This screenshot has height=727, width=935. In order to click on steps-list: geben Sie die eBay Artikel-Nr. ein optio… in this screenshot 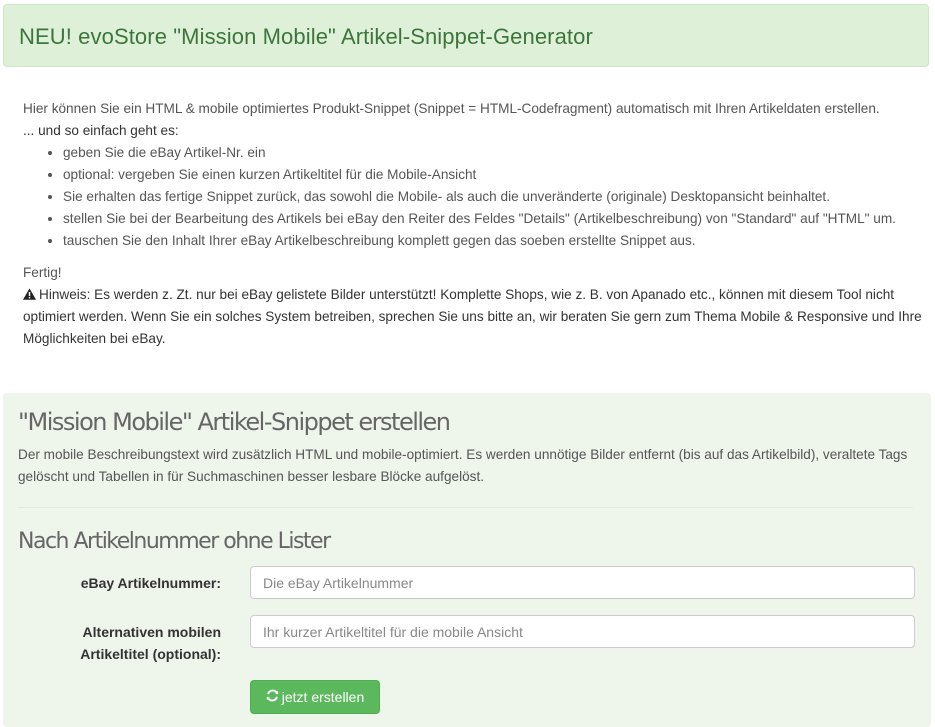, I will do `click(475, 197)`.